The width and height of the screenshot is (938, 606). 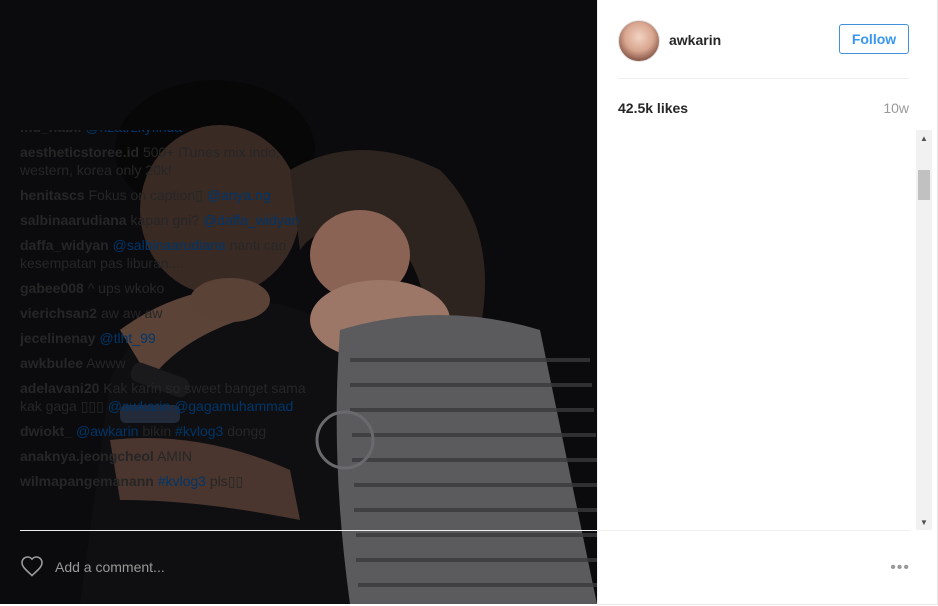 I want to click on comment-item: henitascs Fokus on caption▯ @anya.ng, so click(x=166, y=195).